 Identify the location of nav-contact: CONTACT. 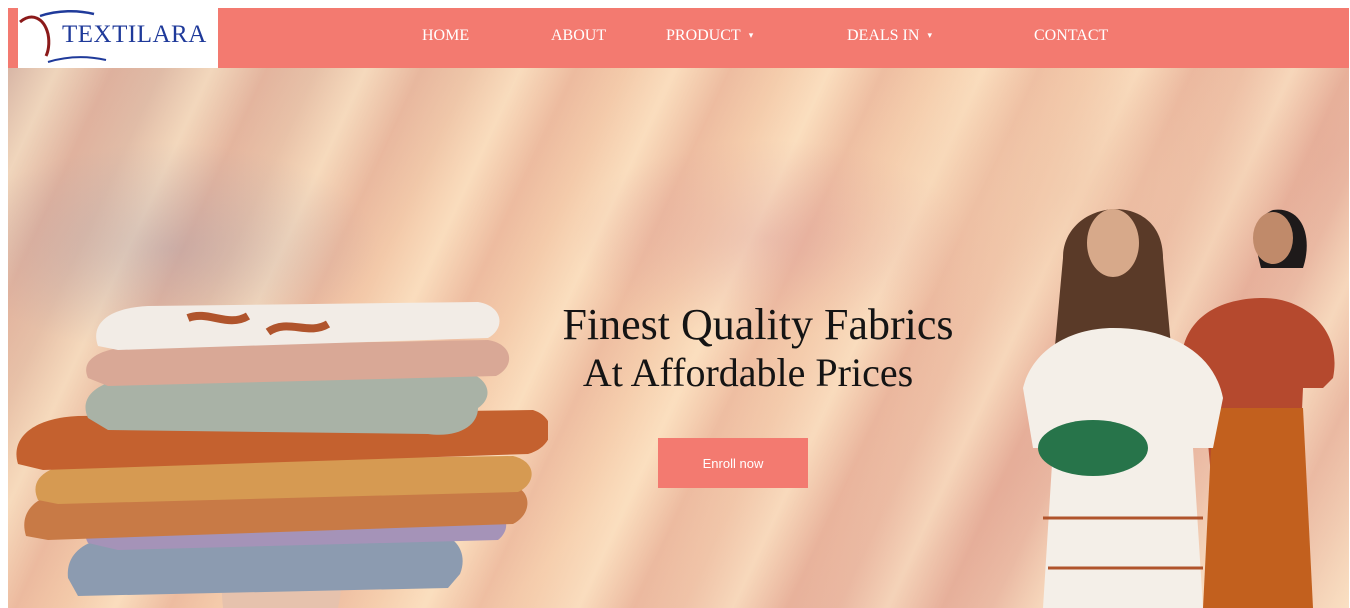
(1071, 36).